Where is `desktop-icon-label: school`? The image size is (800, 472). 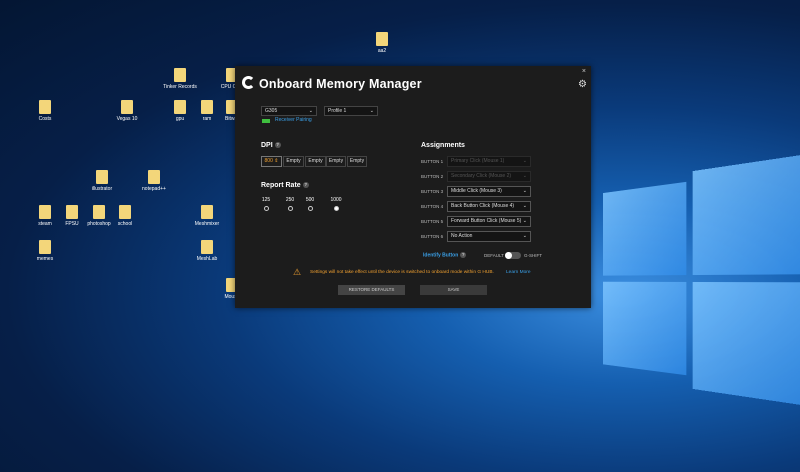 desktop-icon-label: school is located at coordinates (125, 224).